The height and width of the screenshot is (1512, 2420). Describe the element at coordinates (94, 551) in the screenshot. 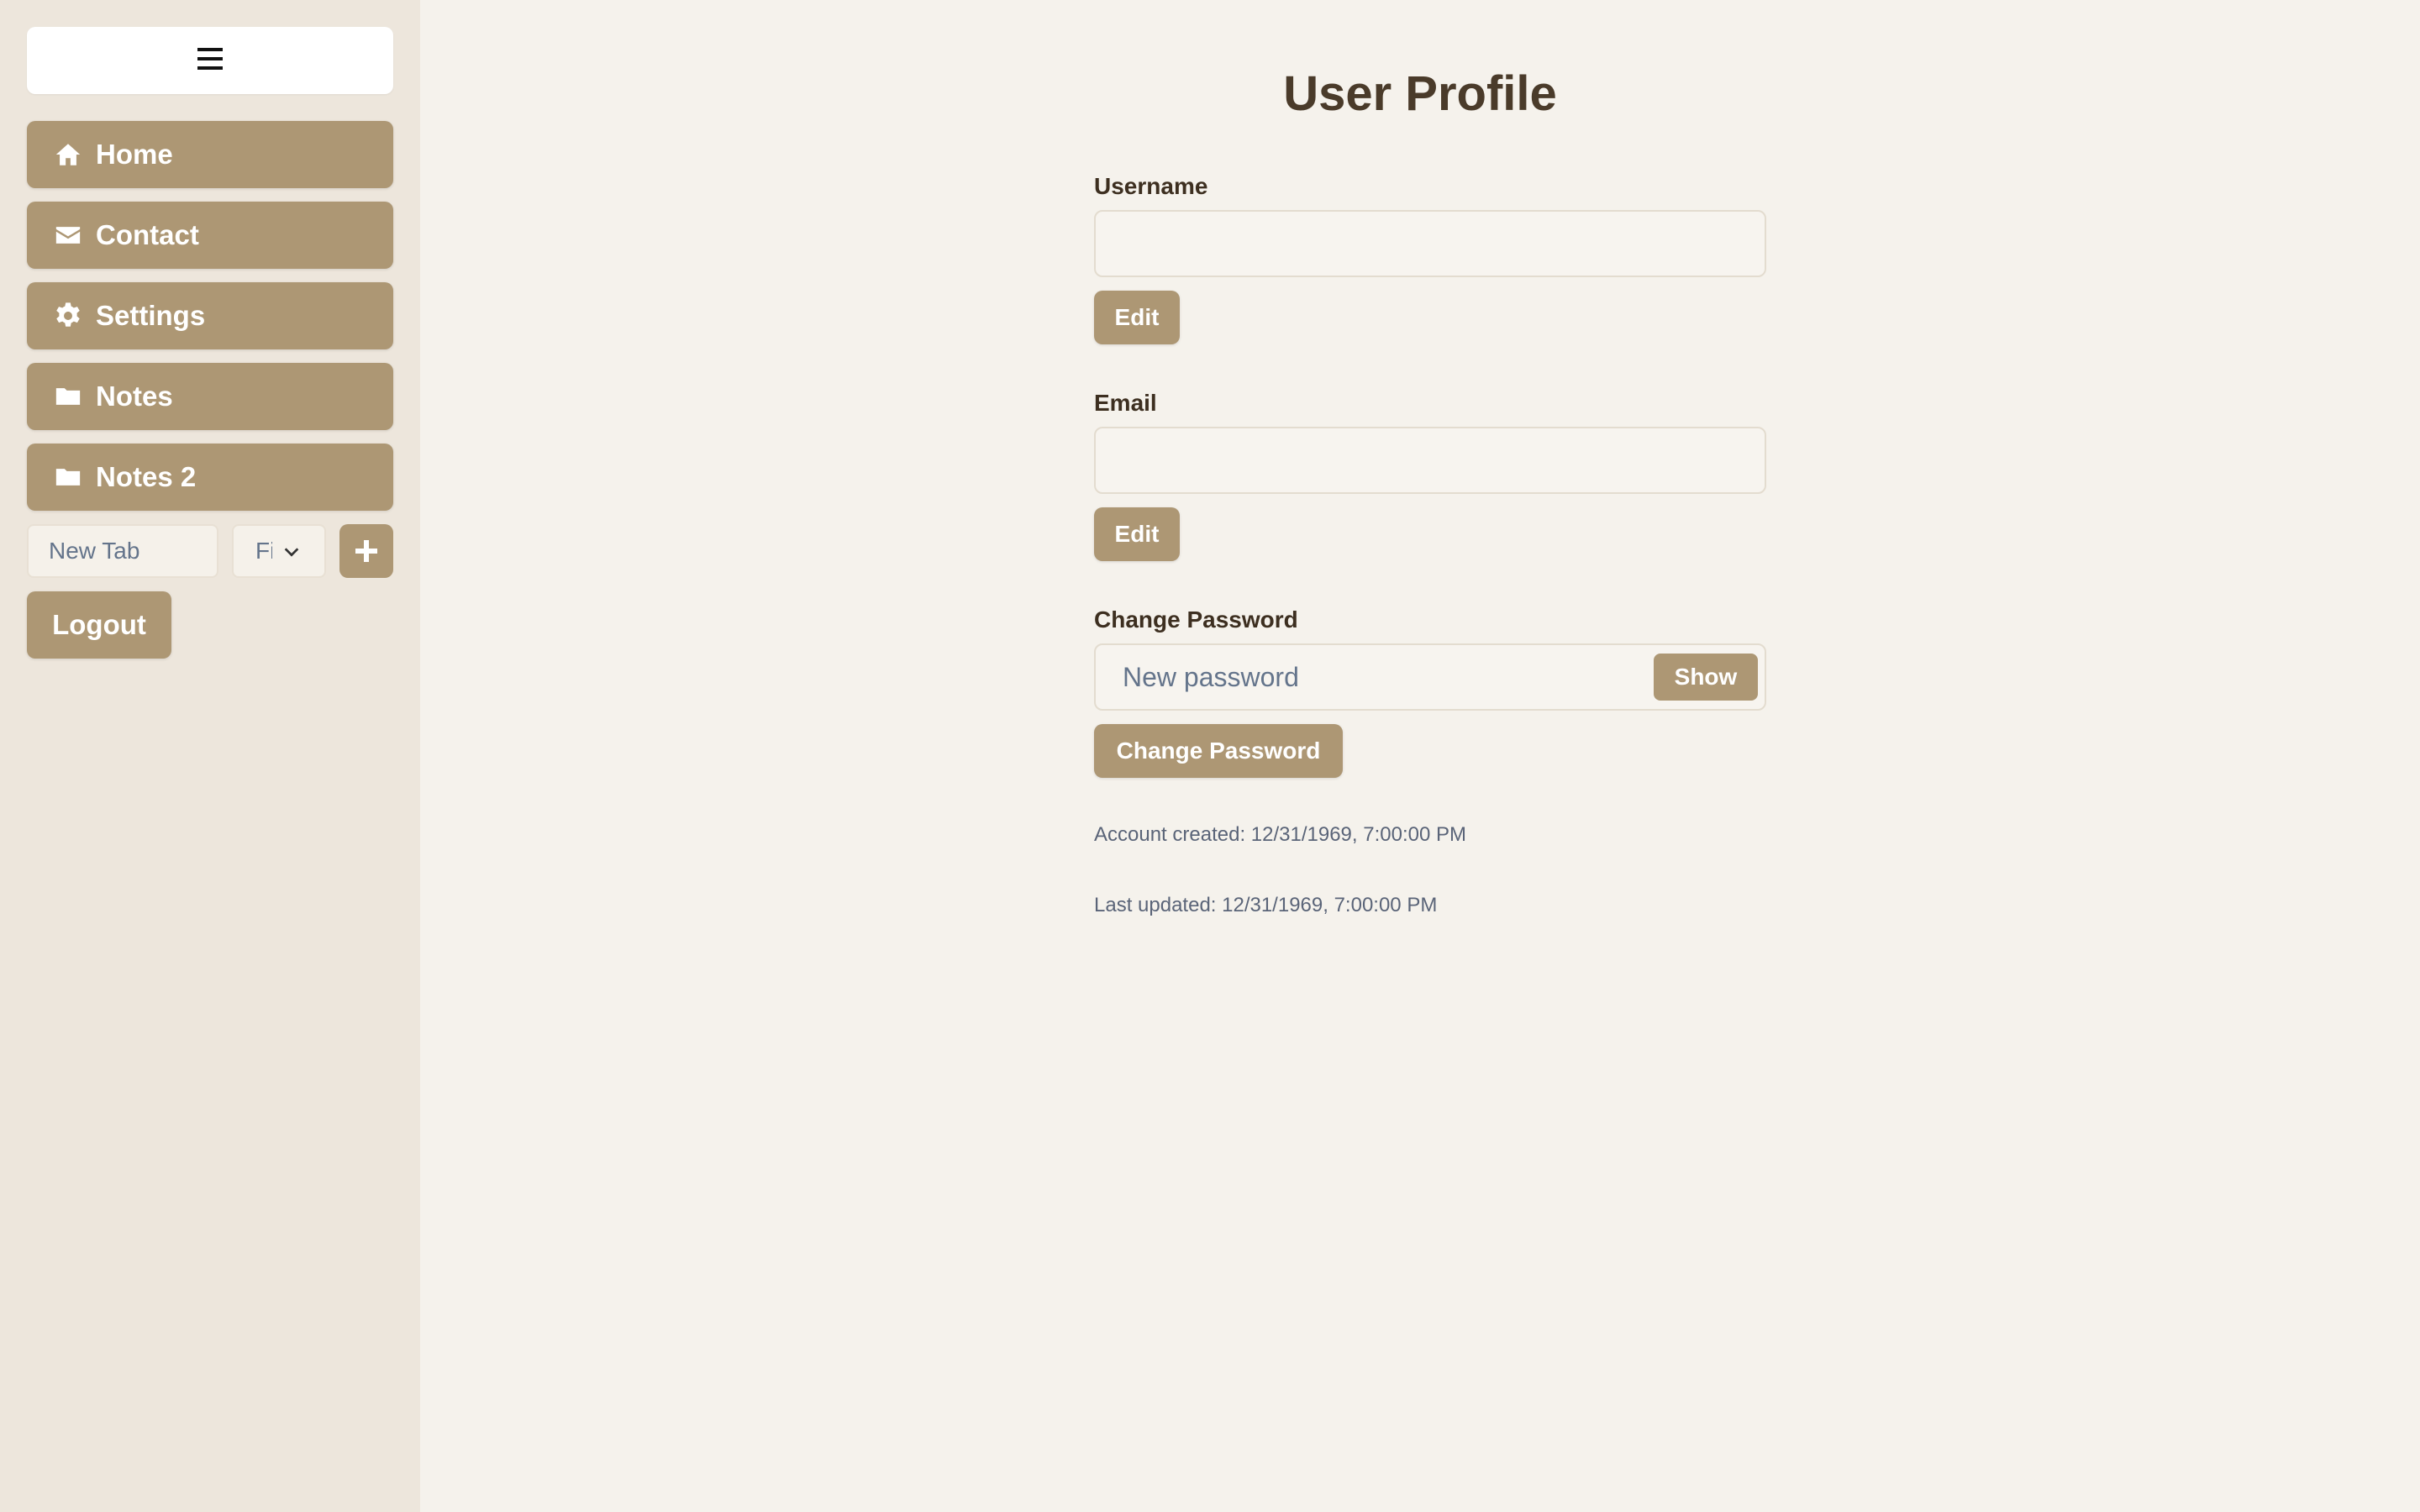

I see `new-tab-placeholder: New Tab` at that location.